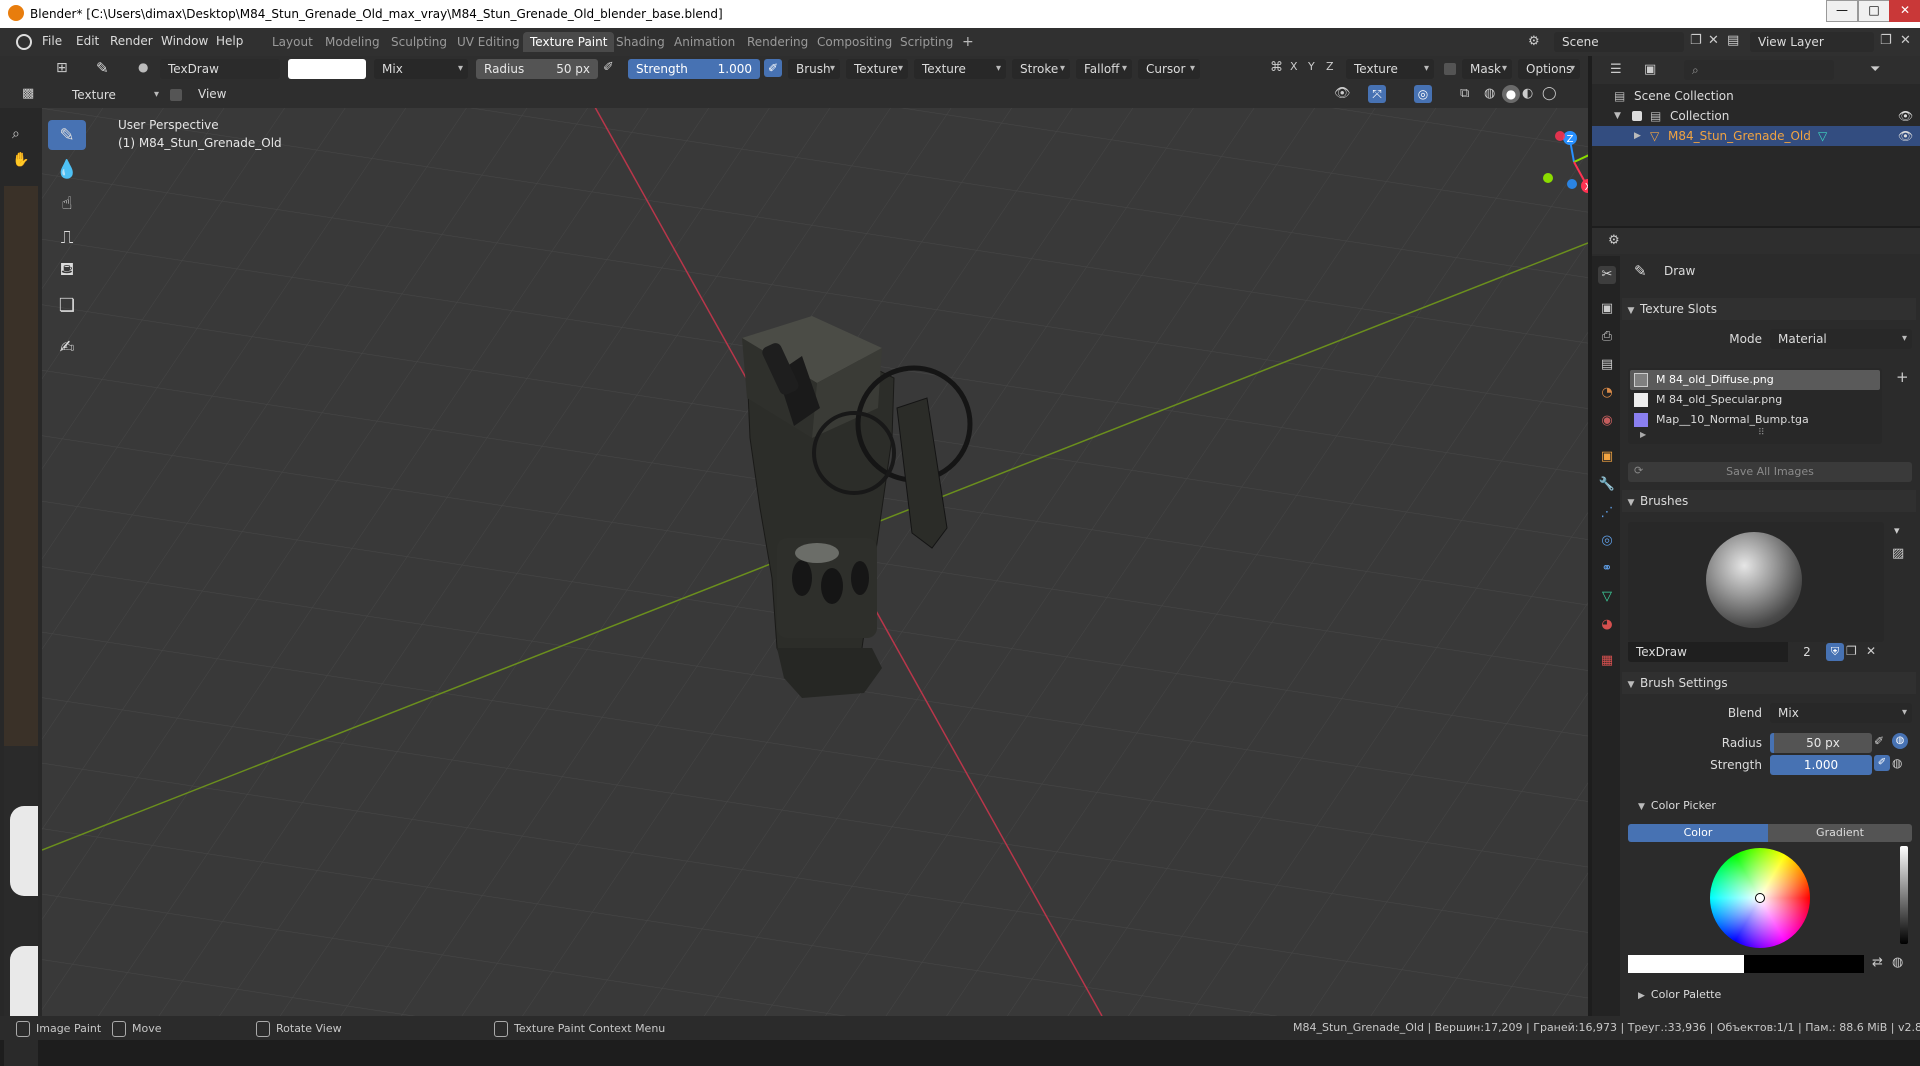 This screenshot has width=1920, height=1066. Describe the element at coordinates (1342, 93) in the screenshot. I see `visibility-icon: 👁` at that location.